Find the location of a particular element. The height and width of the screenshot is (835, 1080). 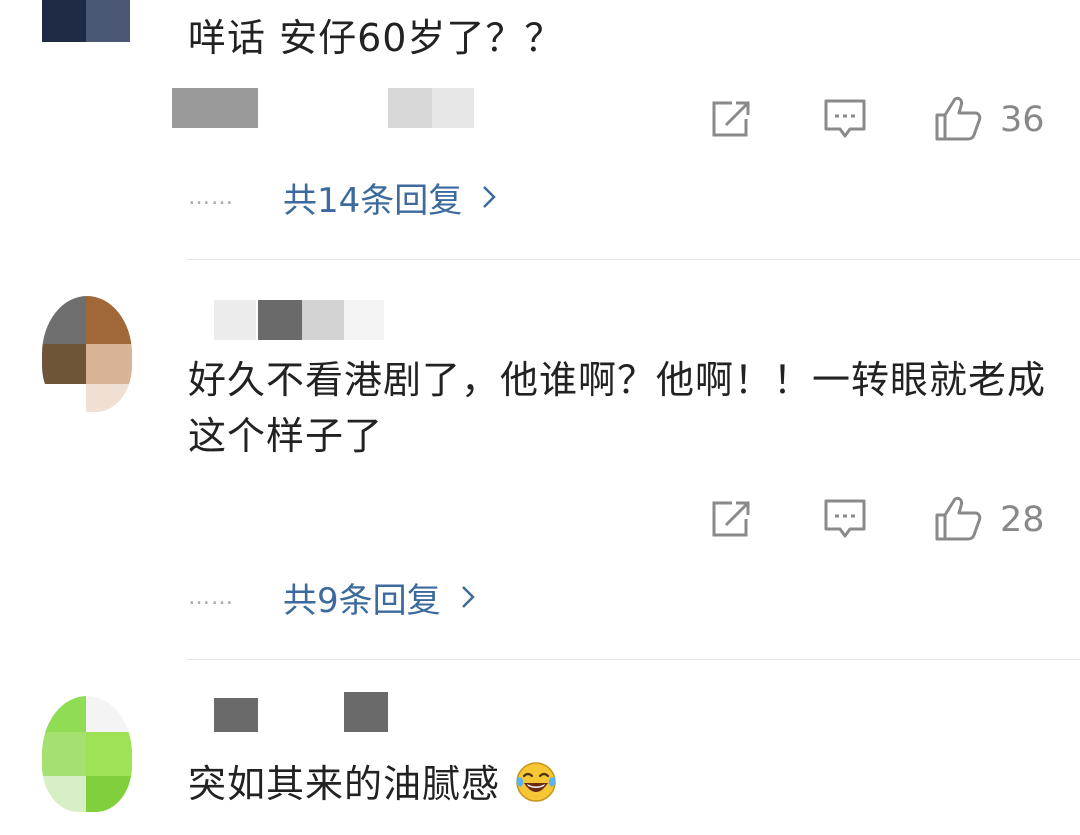

like-count: 36 is located at coordinates (1022, 120).